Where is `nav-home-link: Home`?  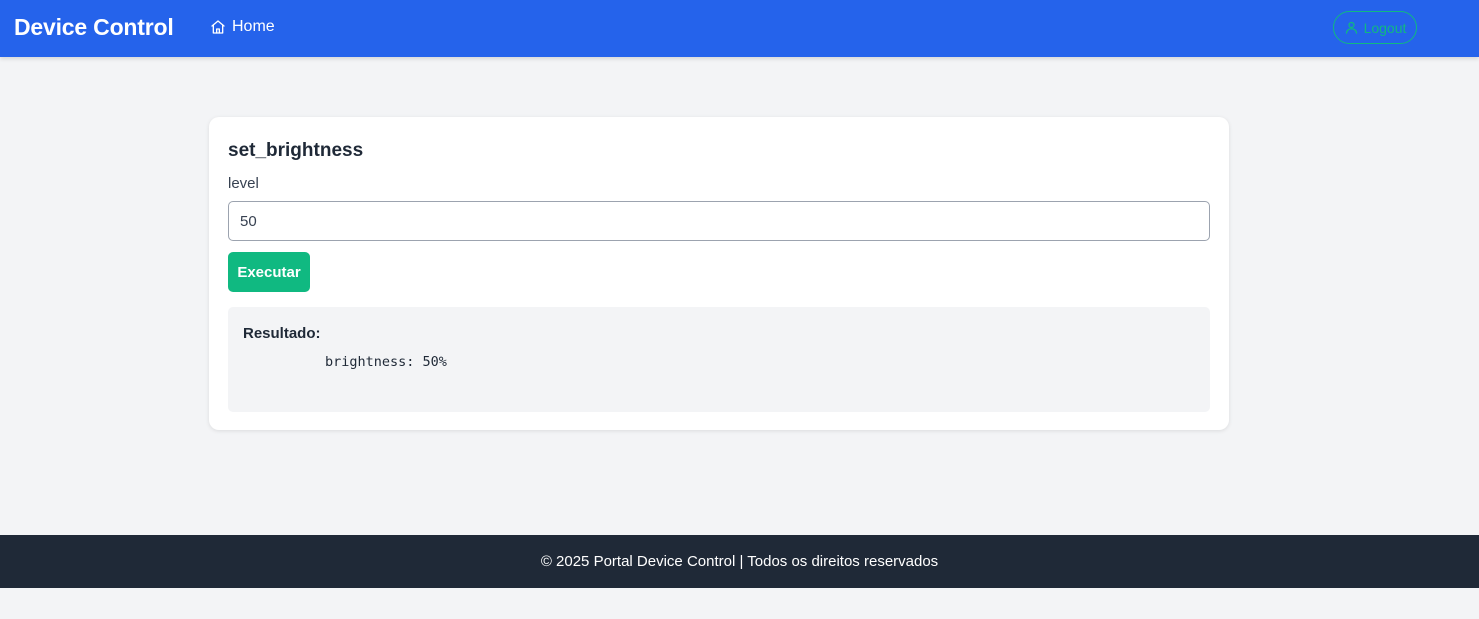
nav-home-link: Home is located at coordinates (242, 27).